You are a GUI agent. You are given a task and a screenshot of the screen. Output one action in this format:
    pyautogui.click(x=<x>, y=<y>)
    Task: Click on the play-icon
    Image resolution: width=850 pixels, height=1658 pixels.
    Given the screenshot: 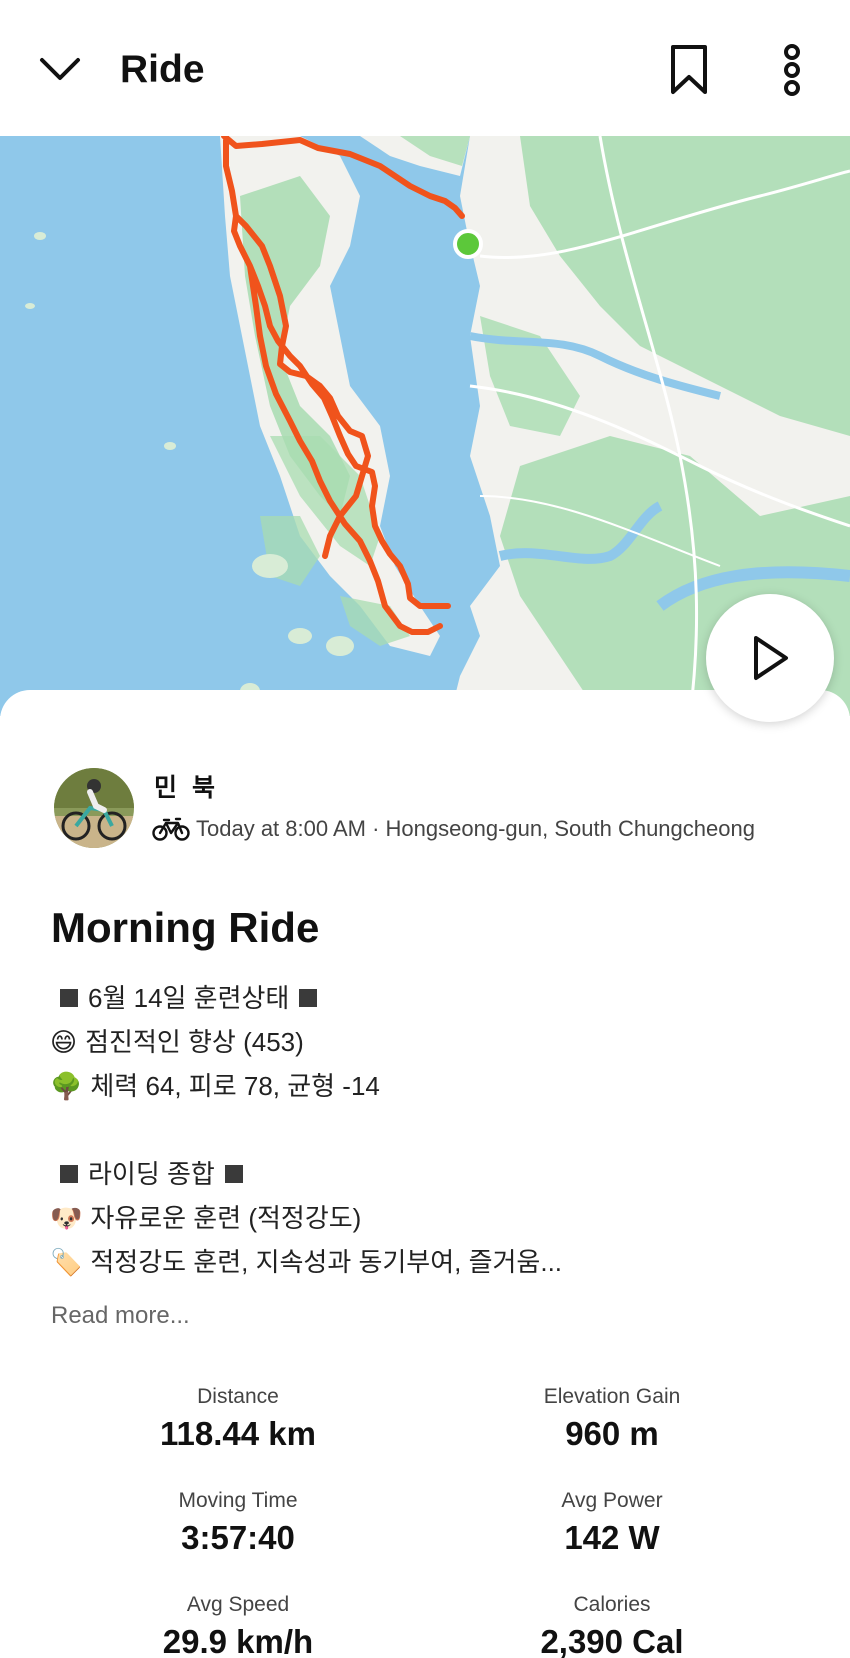 What is the action you would take?
    pyautogui.click(x=771, y=658)
    